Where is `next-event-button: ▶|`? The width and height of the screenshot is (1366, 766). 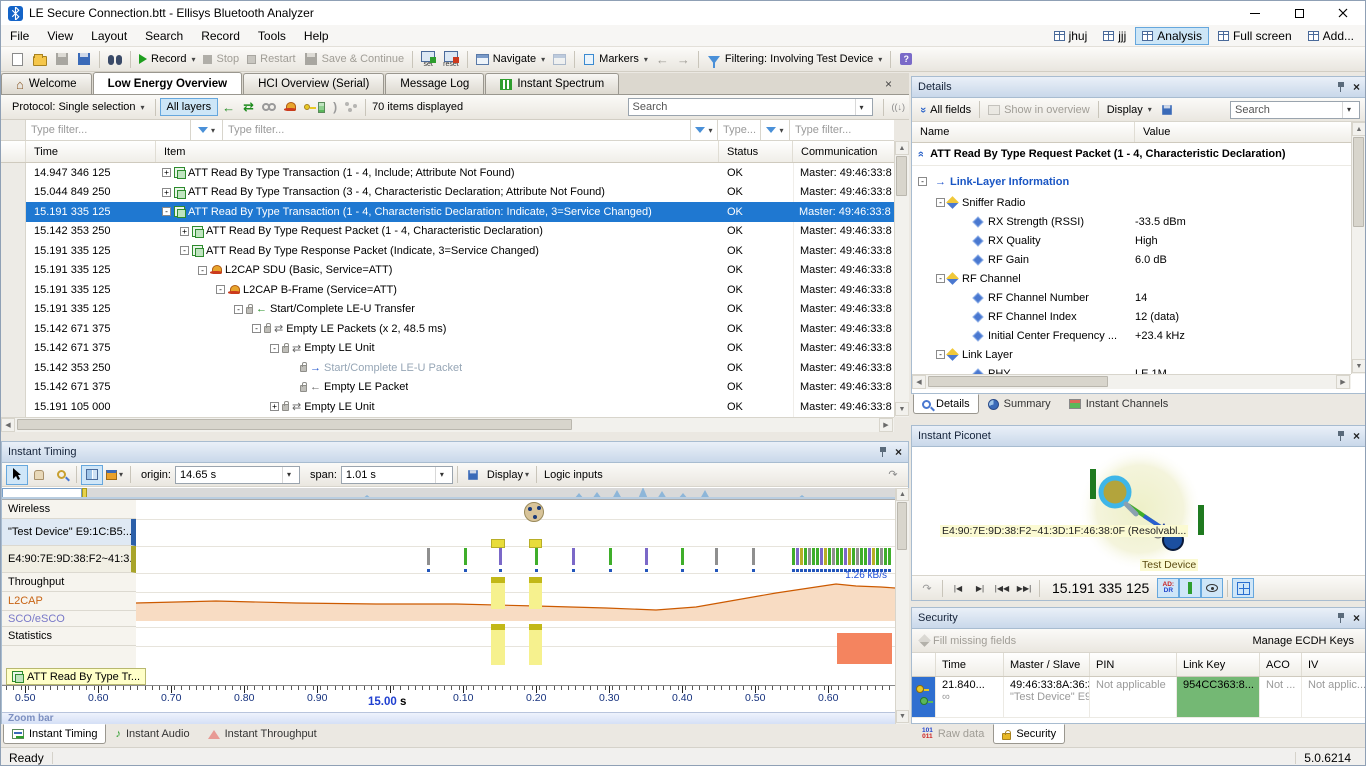 next-event-button: ▶| is located at coordinates (980, 588).